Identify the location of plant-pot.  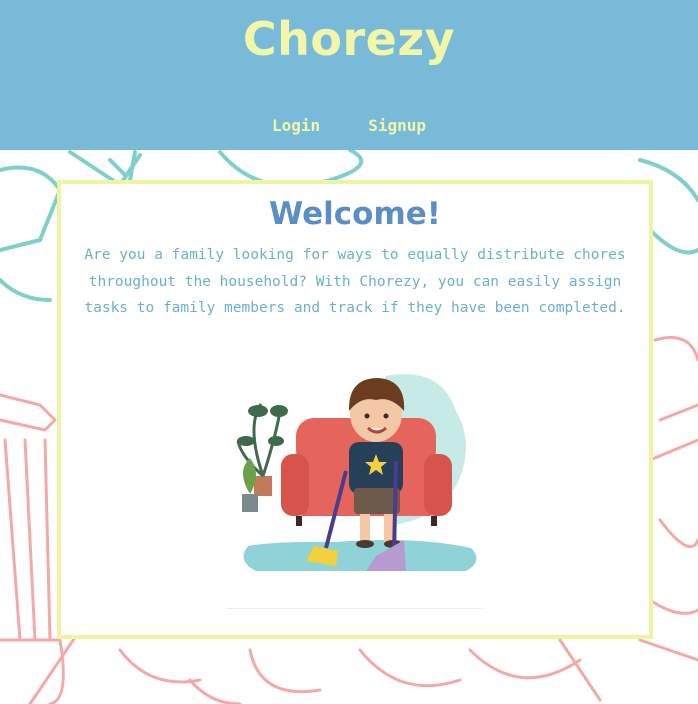
(263, 486).